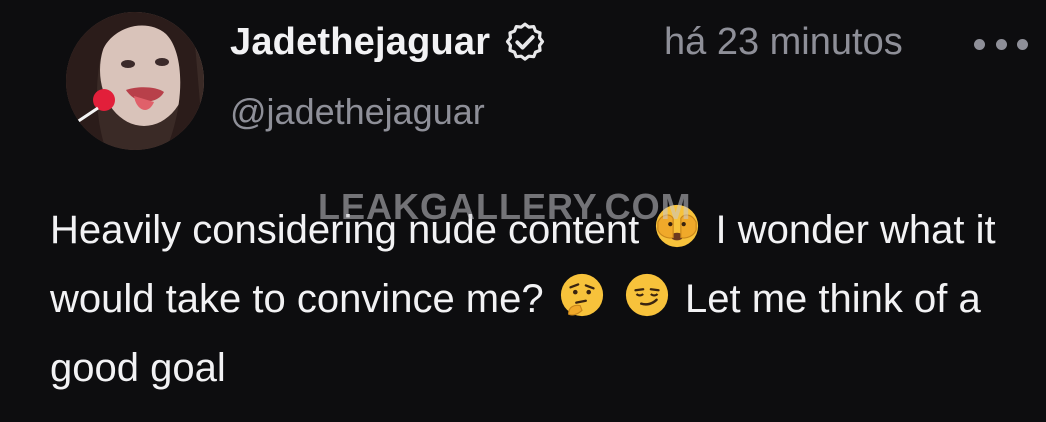 The height and width of the screenshot is (422, 1046). Describe the element at coordinates (646, 295) in the screenshot. I see `smirking-face-icon` at that location.